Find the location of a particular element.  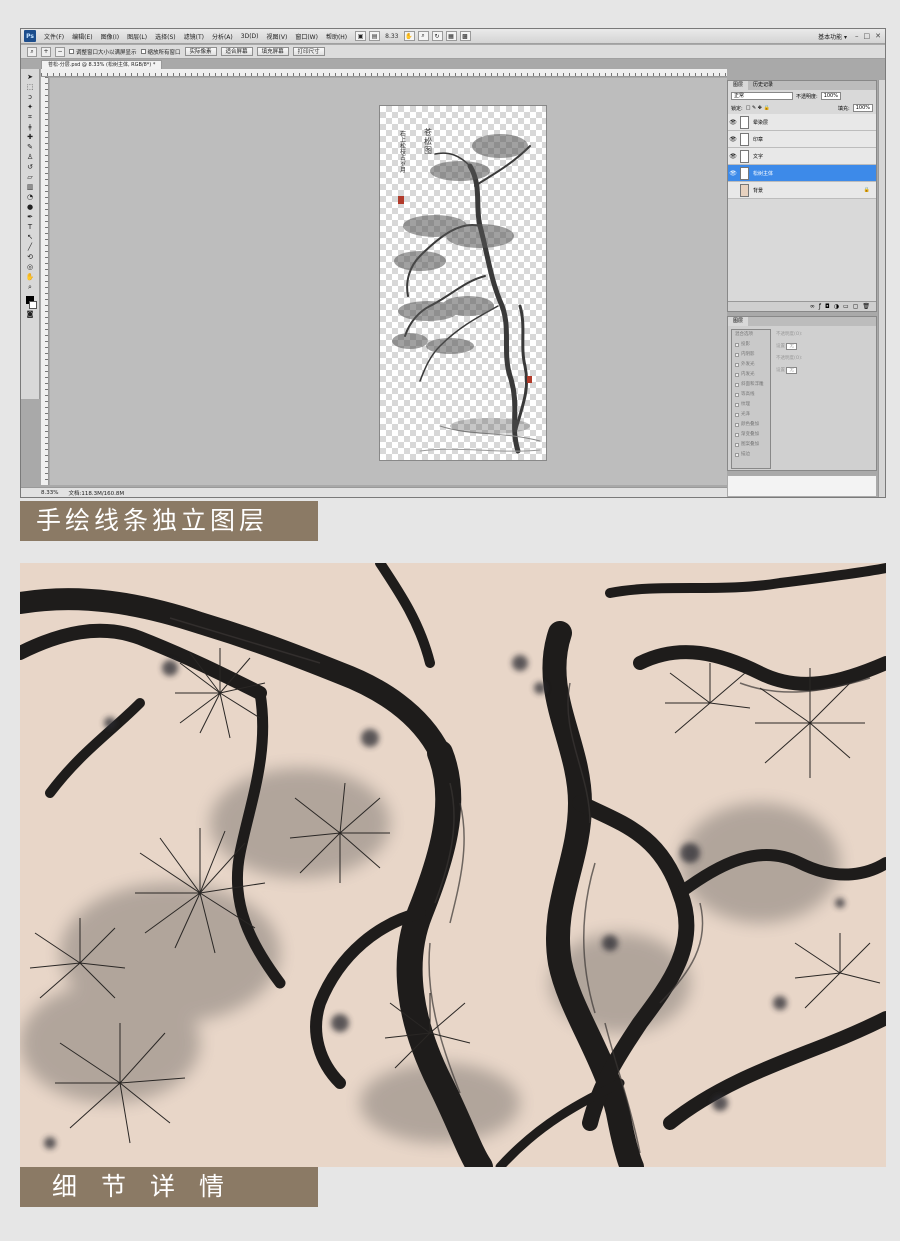

zoom-out-icon: − is located at coordinates (60, 51).